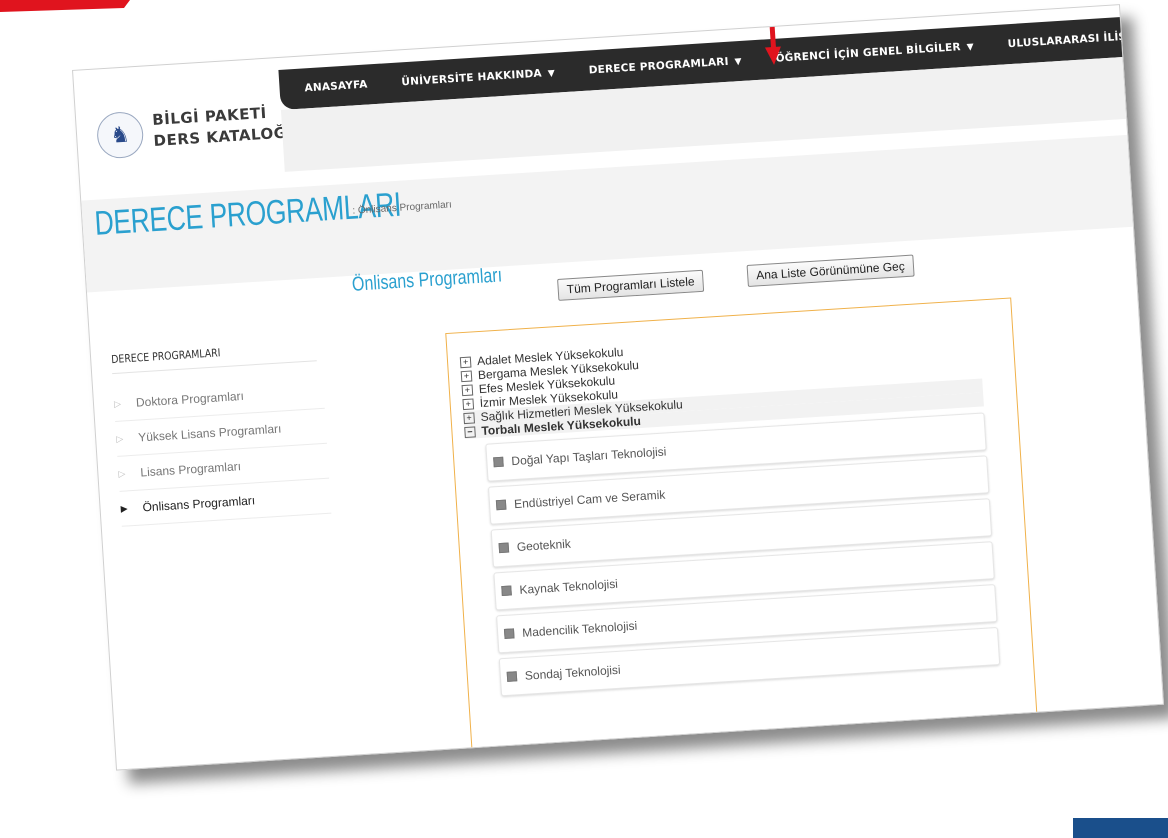 Image resolution: width=1168 pixels, height=838 pixels. What do you see at coordinates (190, 399) in the screenshot?
I see `sidebar-item-label: Doktora Programları` at bounding box center [190, 399].